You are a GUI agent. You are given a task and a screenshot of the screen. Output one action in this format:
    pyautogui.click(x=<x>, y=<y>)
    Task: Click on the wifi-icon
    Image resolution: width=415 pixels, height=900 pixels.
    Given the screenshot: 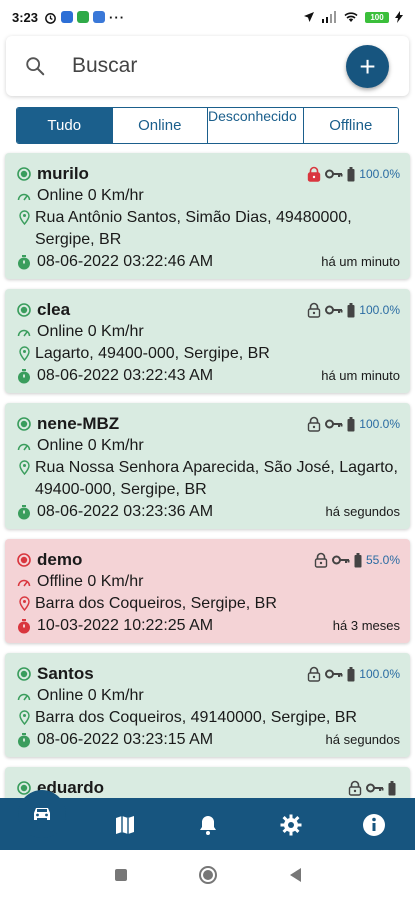 What is the action you would take?
    pyautogui.click(x=351, y=17)
    